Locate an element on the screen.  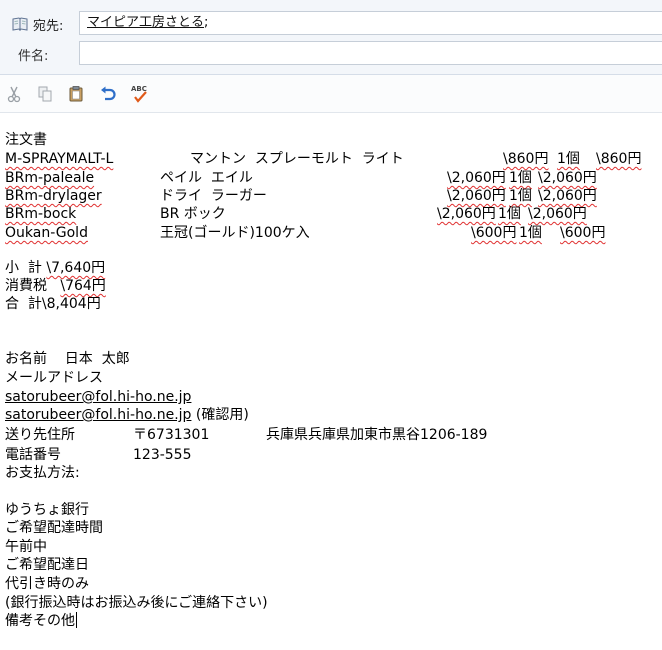
address-label: 送り先住所 is located at coordinates (40, 435).